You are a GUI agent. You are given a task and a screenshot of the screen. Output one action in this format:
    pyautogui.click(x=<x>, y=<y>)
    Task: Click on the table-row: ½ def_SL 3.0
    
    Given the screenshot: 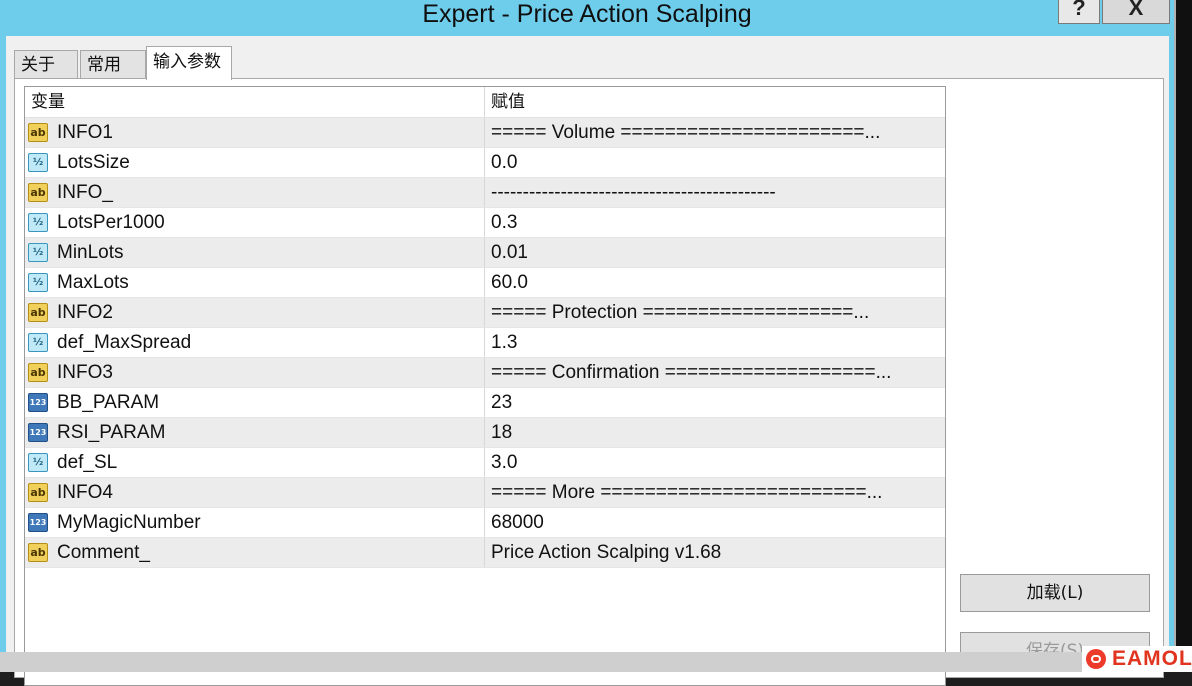 What is the action you would take?
    pyautogui.click(x=485, y=463)
    